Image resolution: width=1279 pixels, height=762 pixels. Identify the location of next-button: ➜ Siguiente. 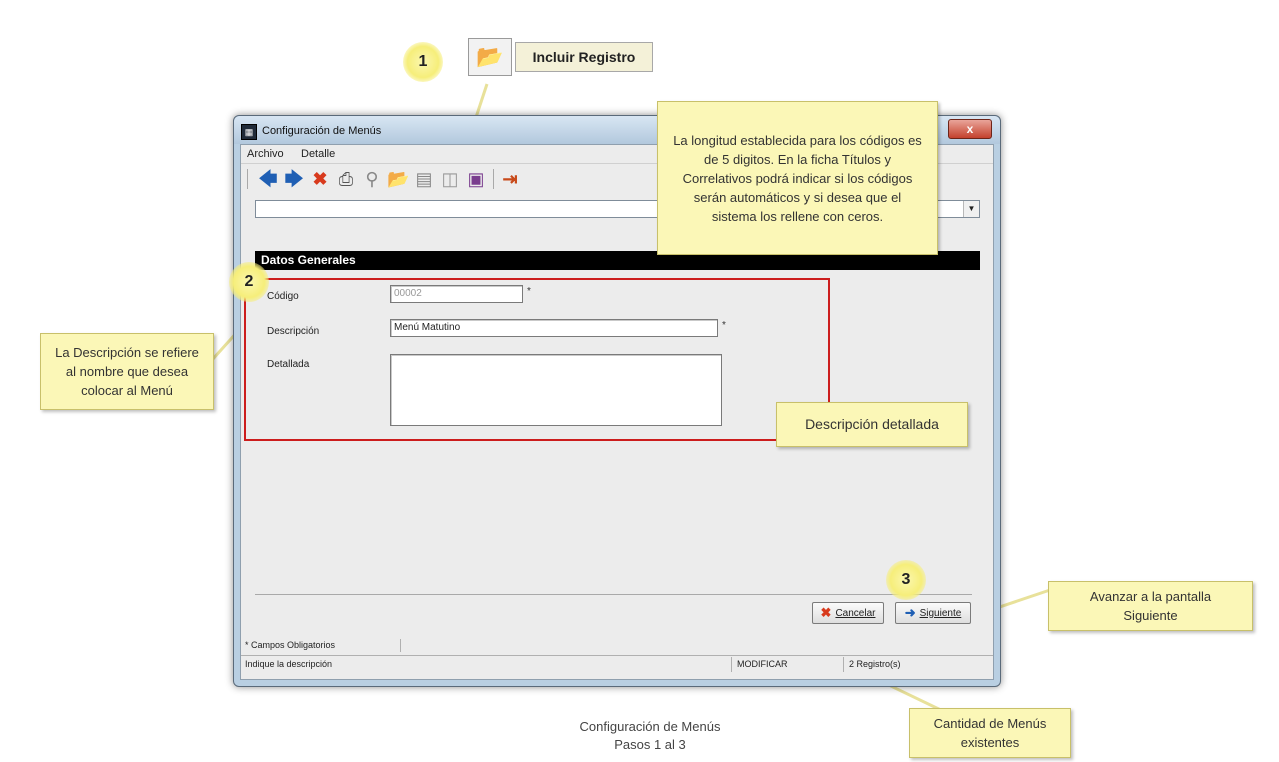
(933, 613).